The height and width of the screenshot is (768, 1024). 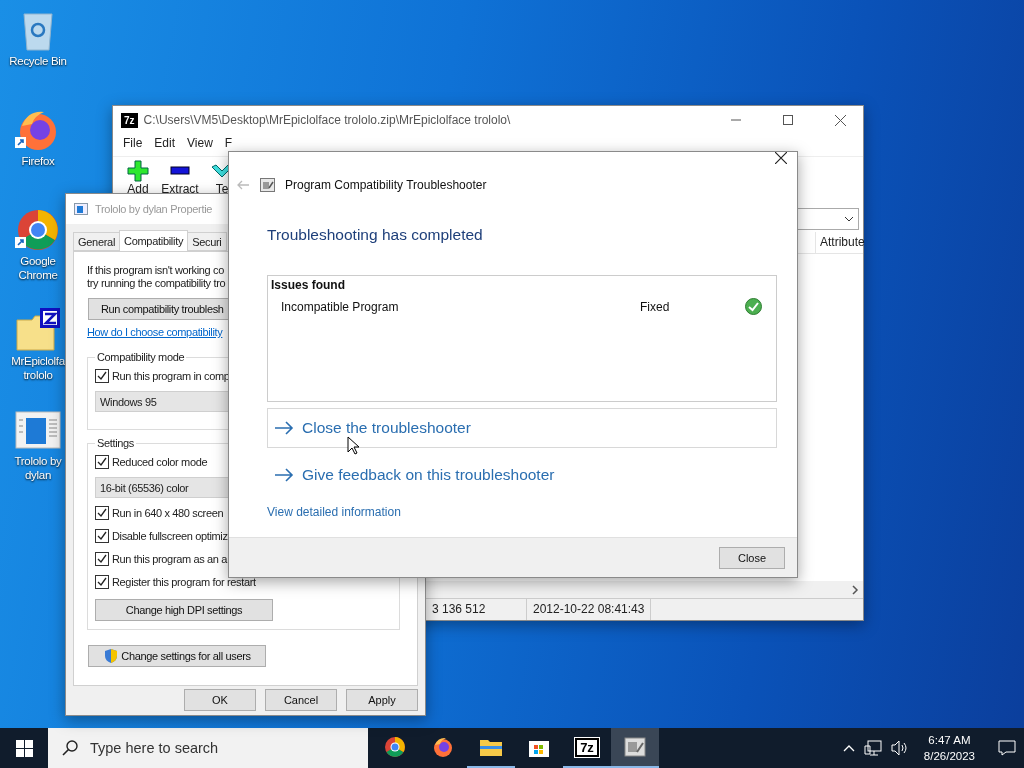 What do you see at coordinates (38, 161) in the screenshot?
I see `desktop-icon-label: Firefox` at bounding box center [38, 161].